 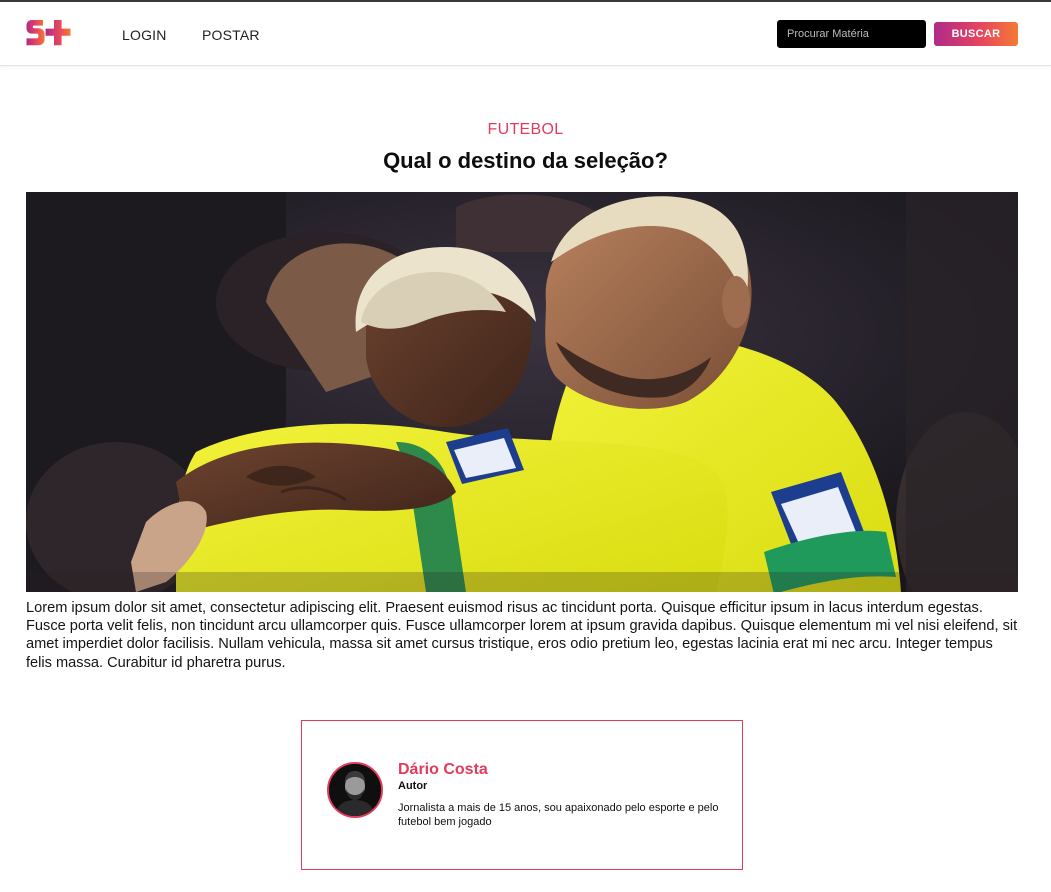 I want to click on article-title: Qual o destino da seleção?, so click(x=525, y=160).